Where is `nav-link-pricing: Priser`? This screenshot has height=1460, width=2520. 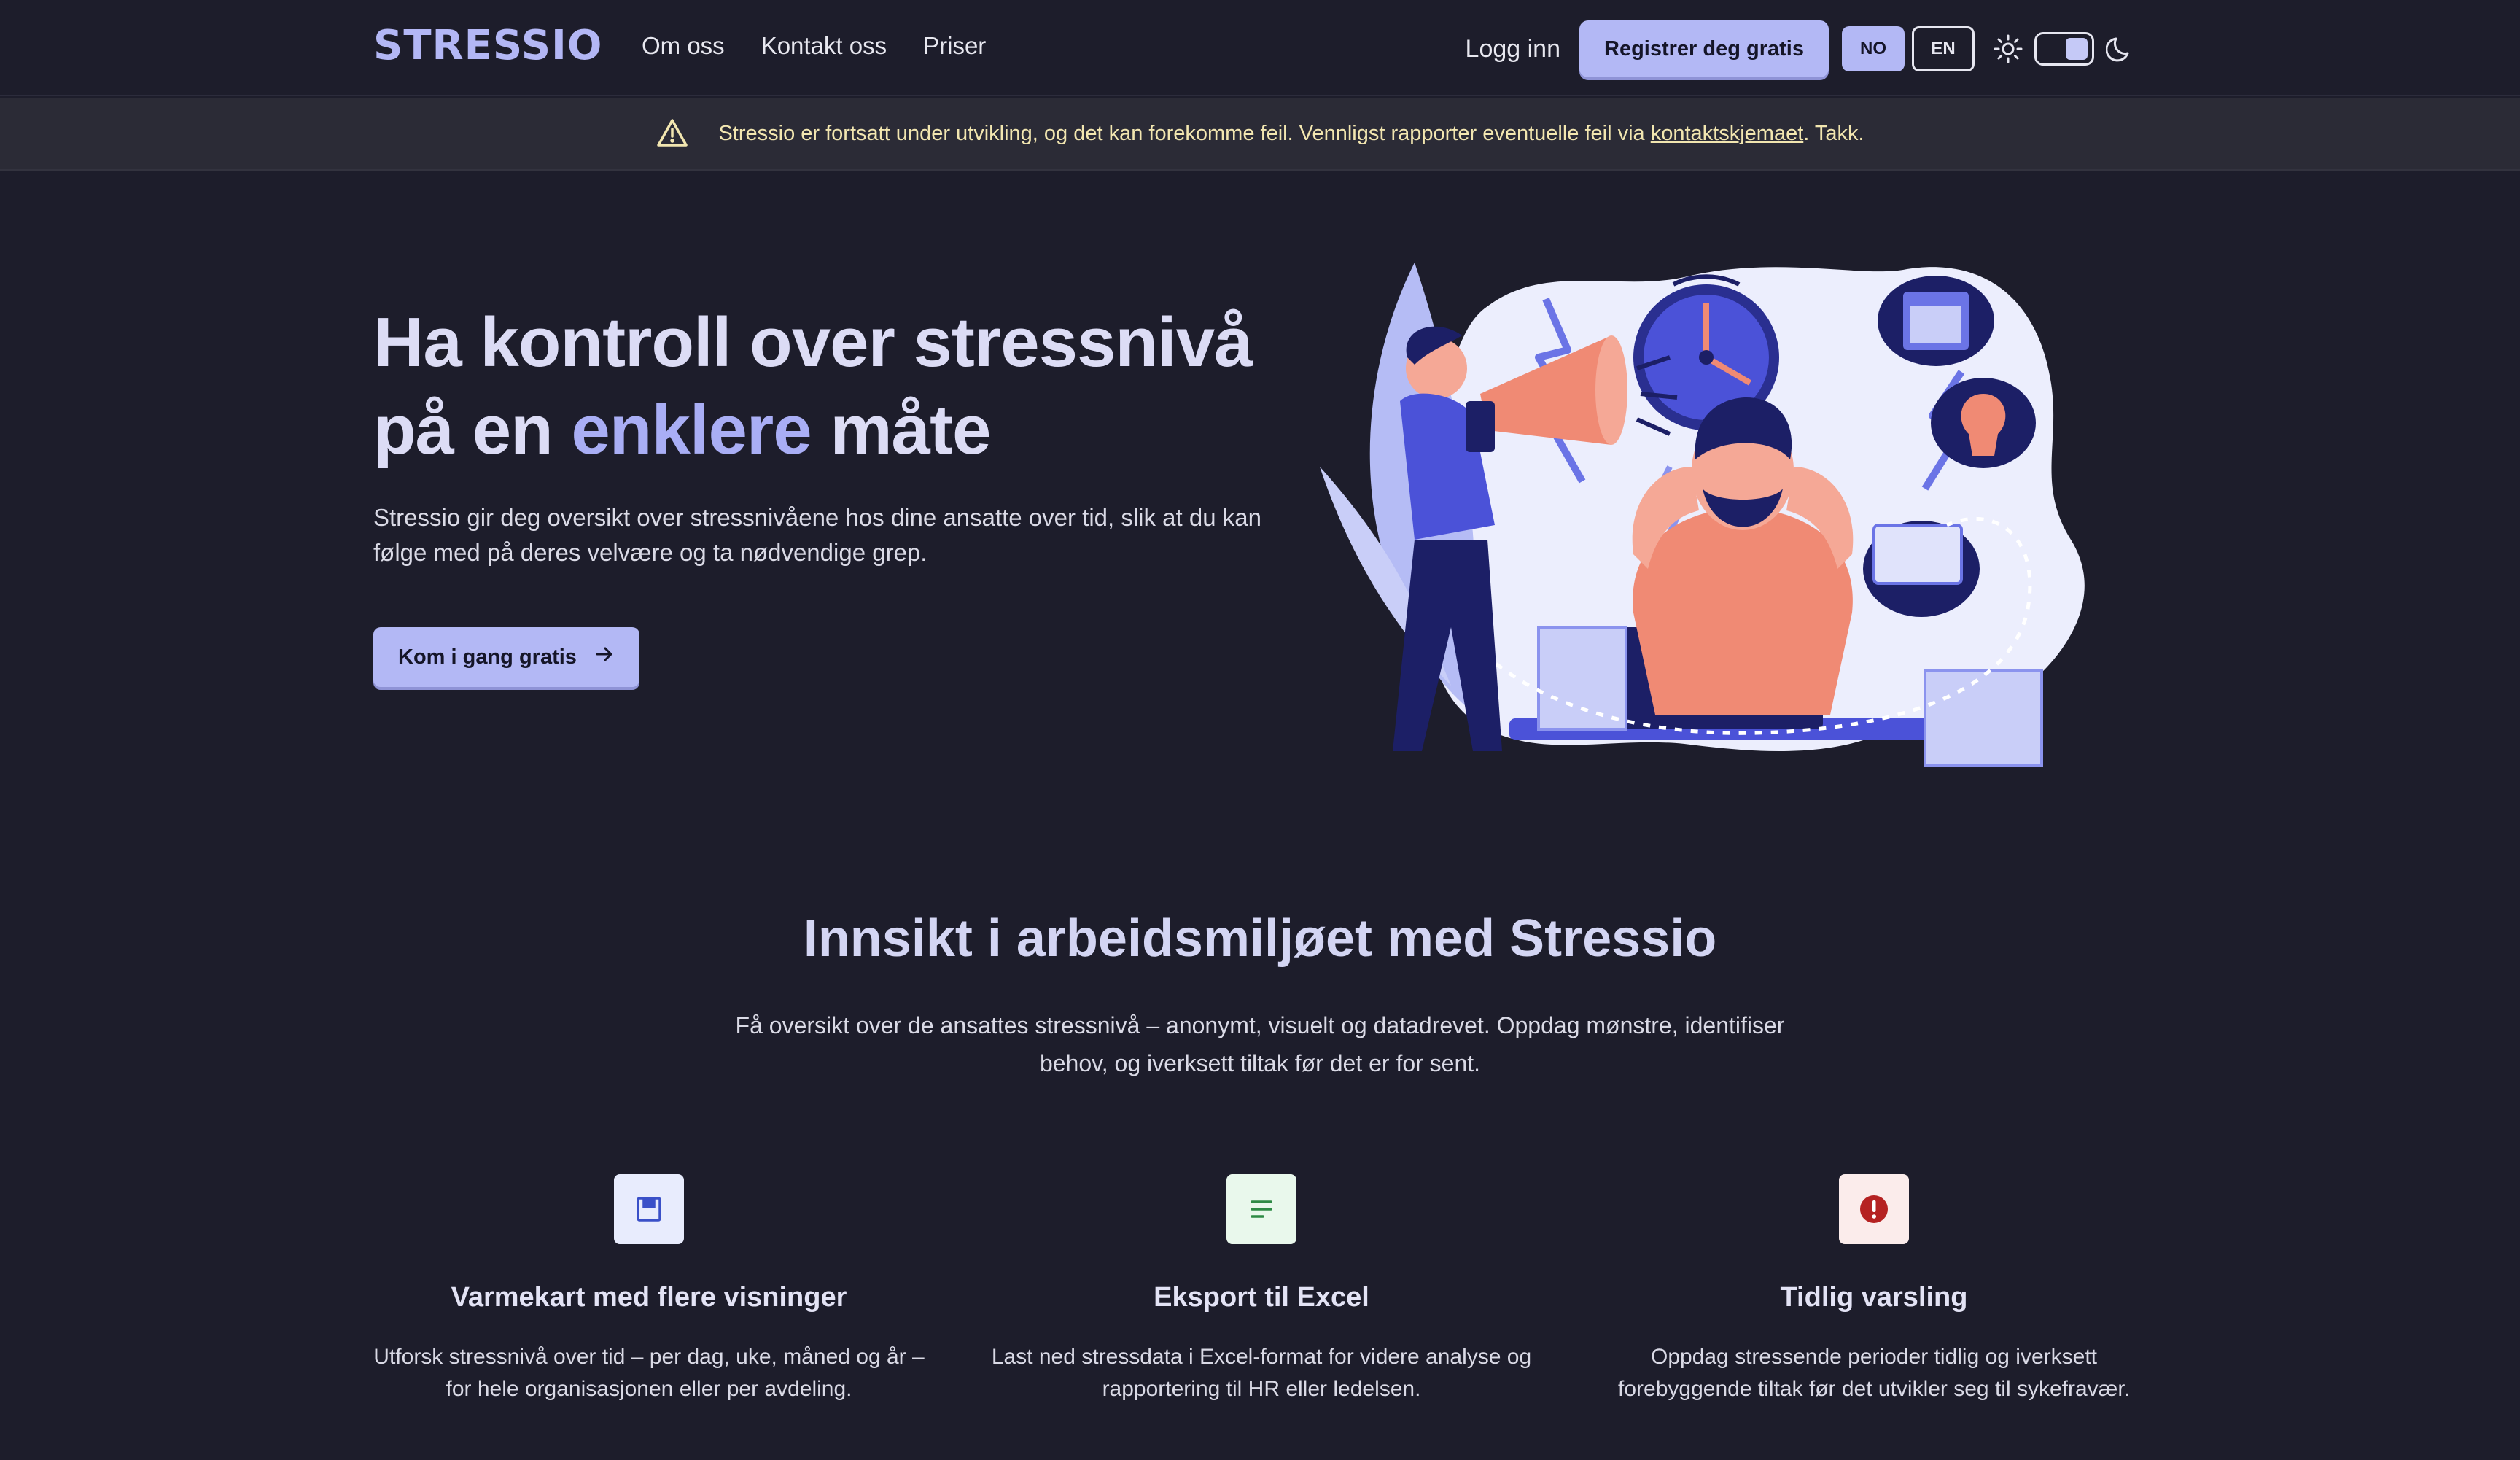
nav-link-pricing: Priser is located at coordinates (954, 46).